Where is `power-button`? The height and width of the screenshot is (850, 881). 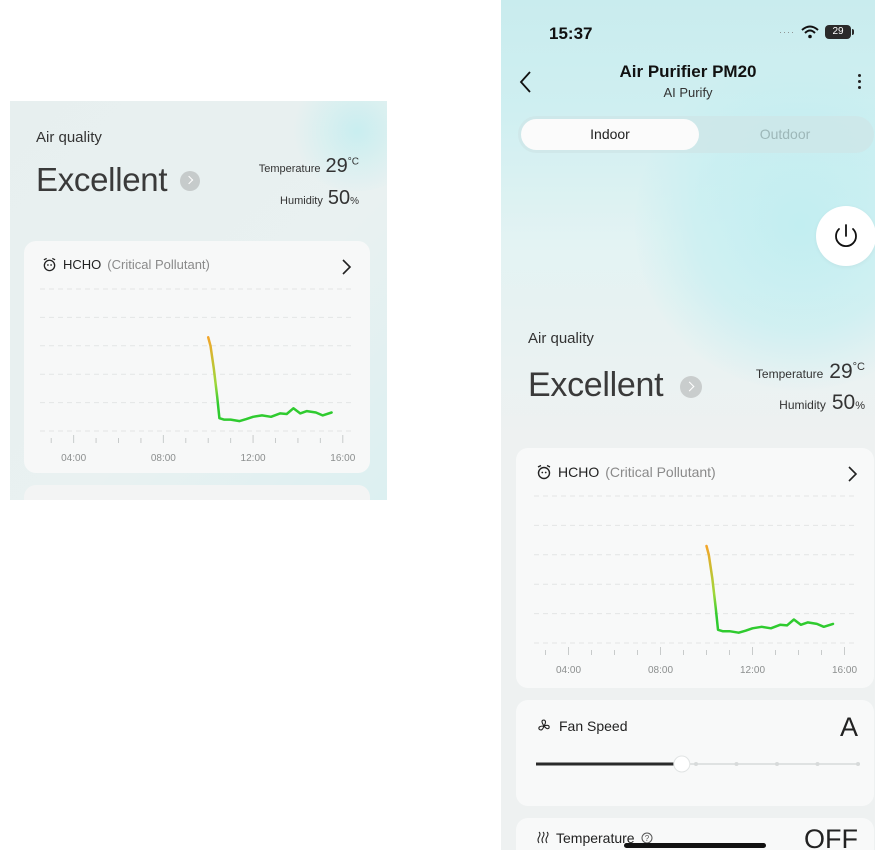 power-button is located at coordinates (845, 236).